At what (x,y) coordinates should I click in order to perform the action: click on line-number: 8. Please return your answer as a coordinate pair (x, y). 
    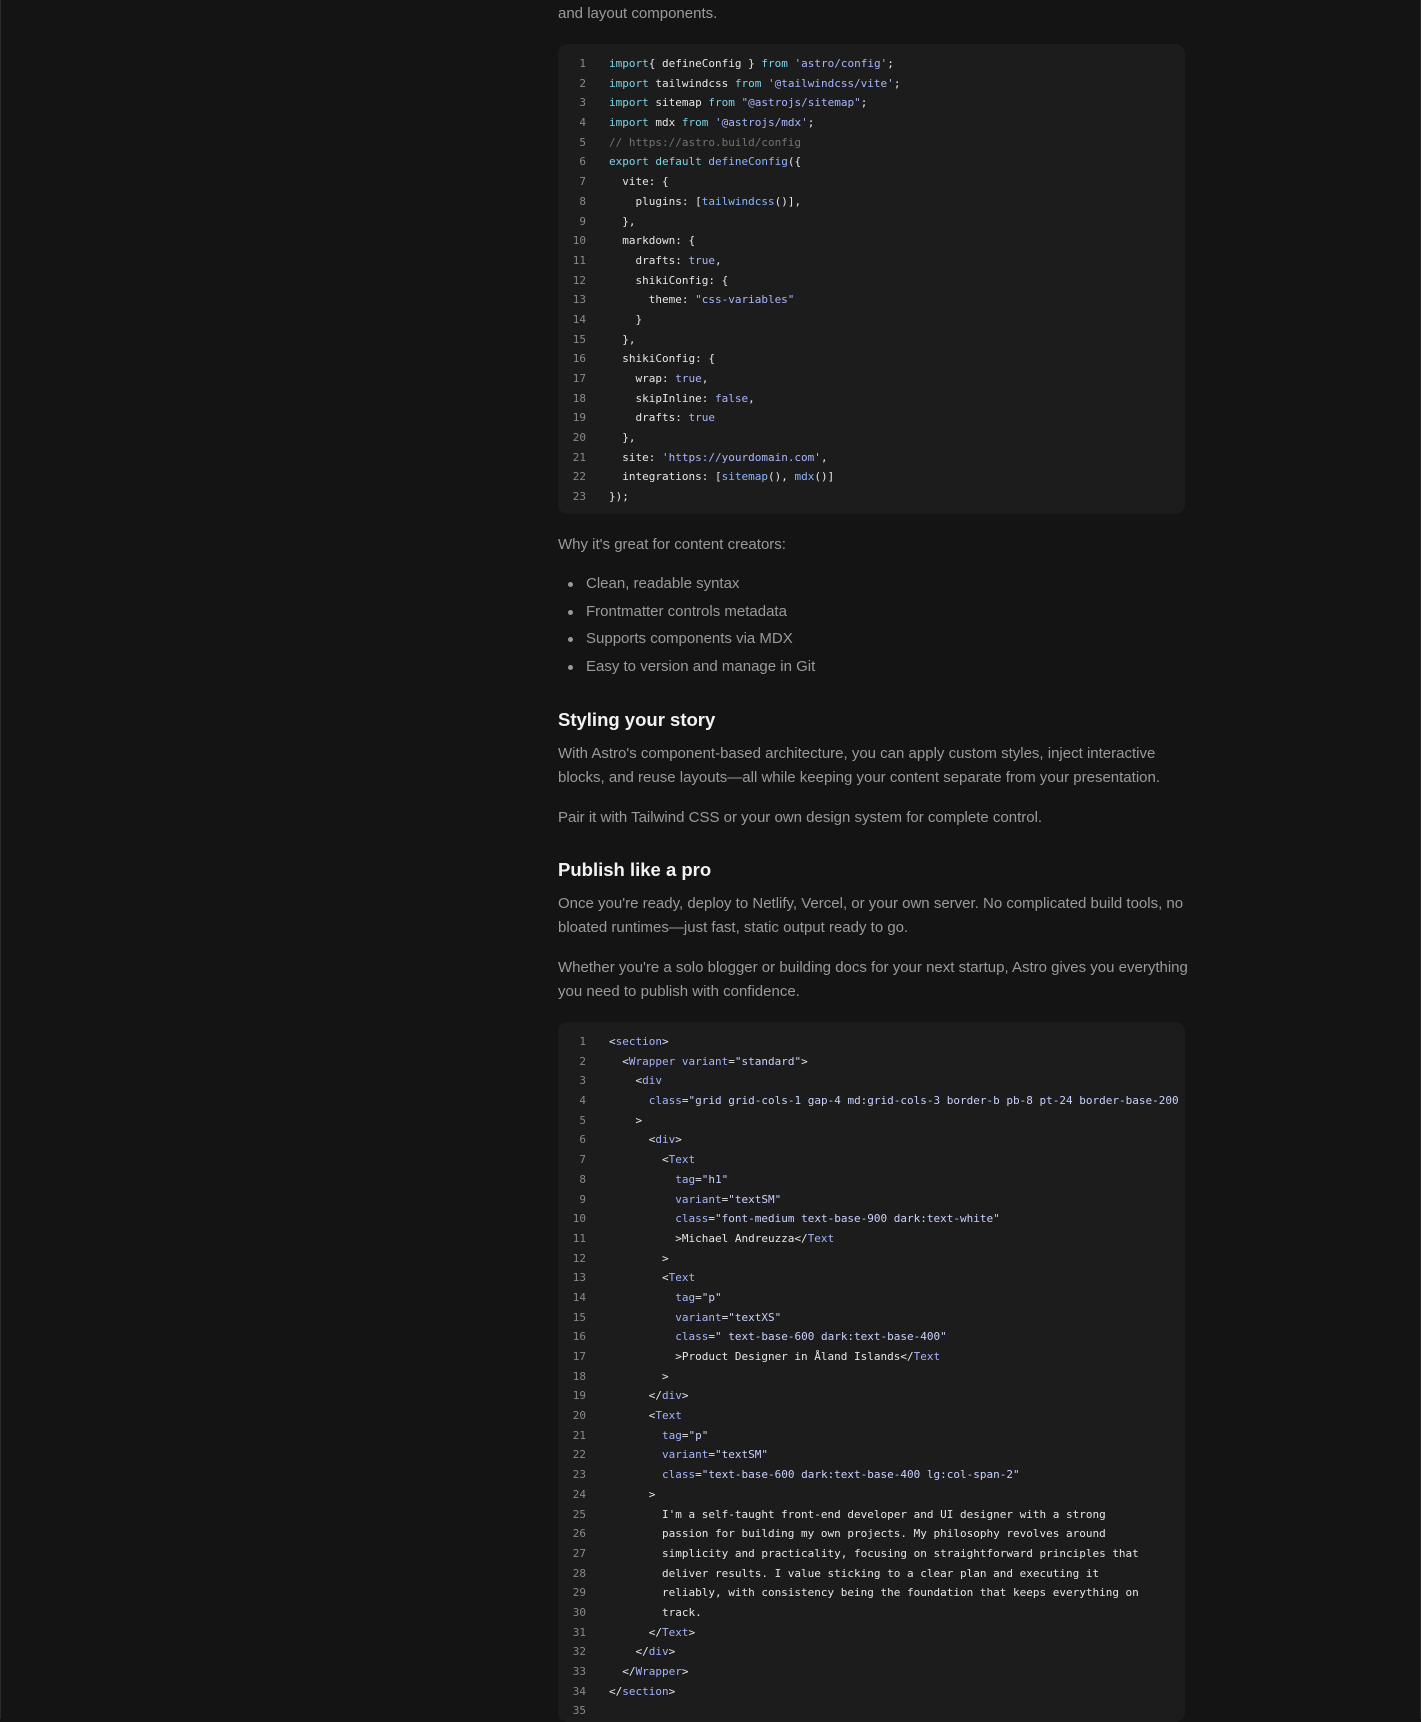
    Looking at the image, I should click on (582, 201).